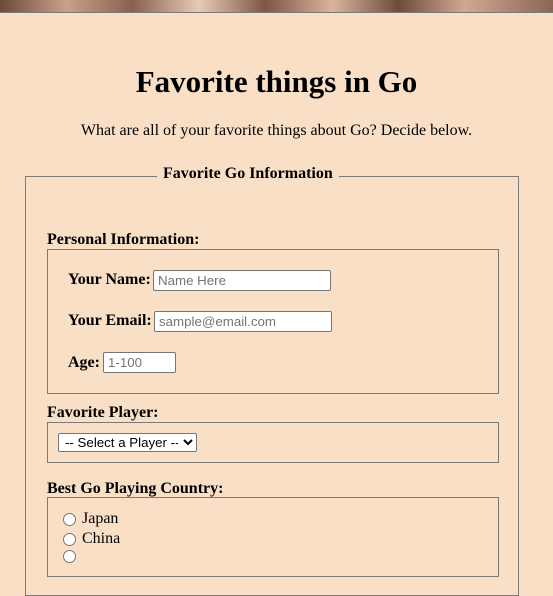  Describe the element at coordinates (100, 518) in the screenshot. I see `country-label-japan: Japan` at that location.